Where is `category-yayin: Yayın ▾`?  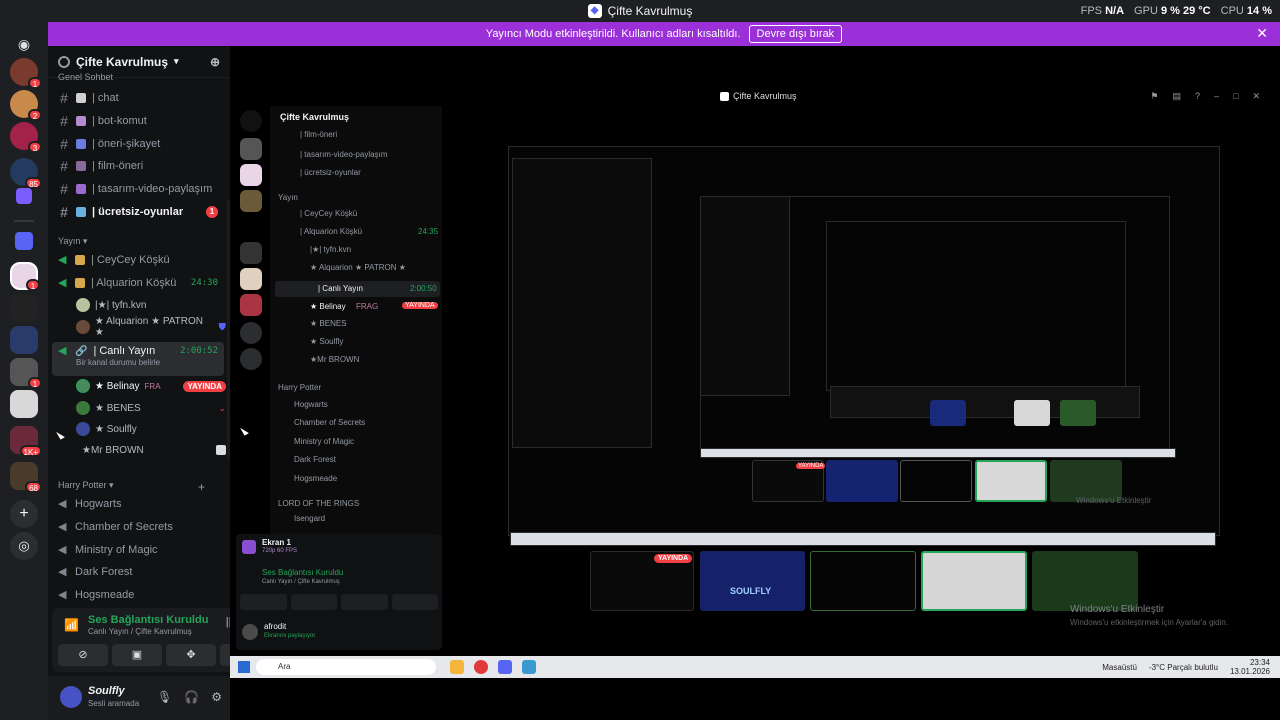
category-yayin: Yayın ▾ is located at coordinates (72, 241).